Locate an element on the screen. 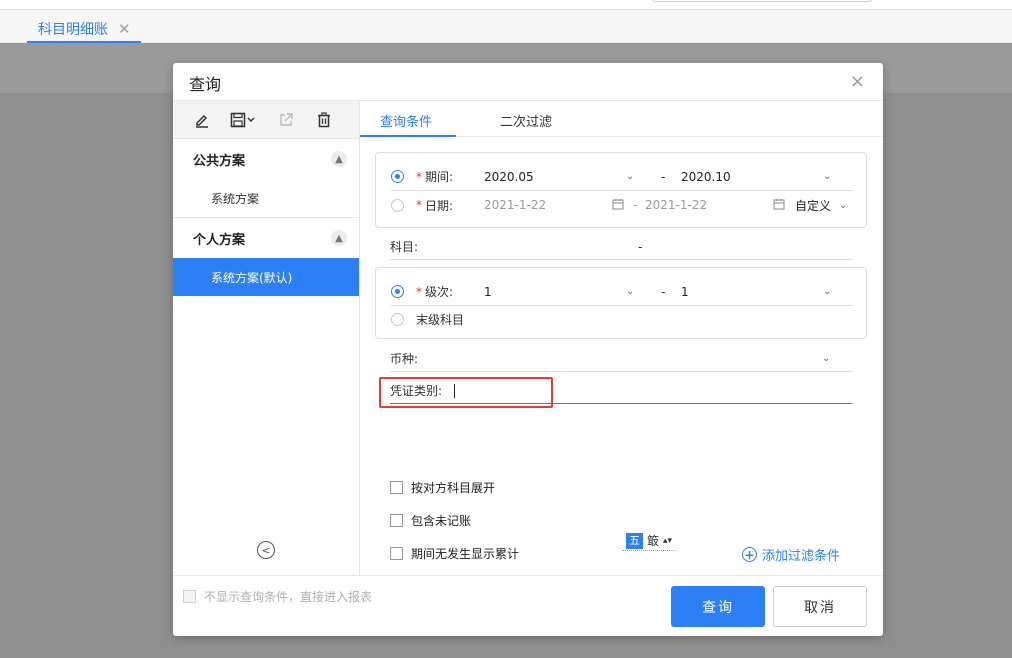 The width and height of the screenshot is (1012, 658). public-scheme-group: 公共方案 ▲ is located at coordinates (266, 159).